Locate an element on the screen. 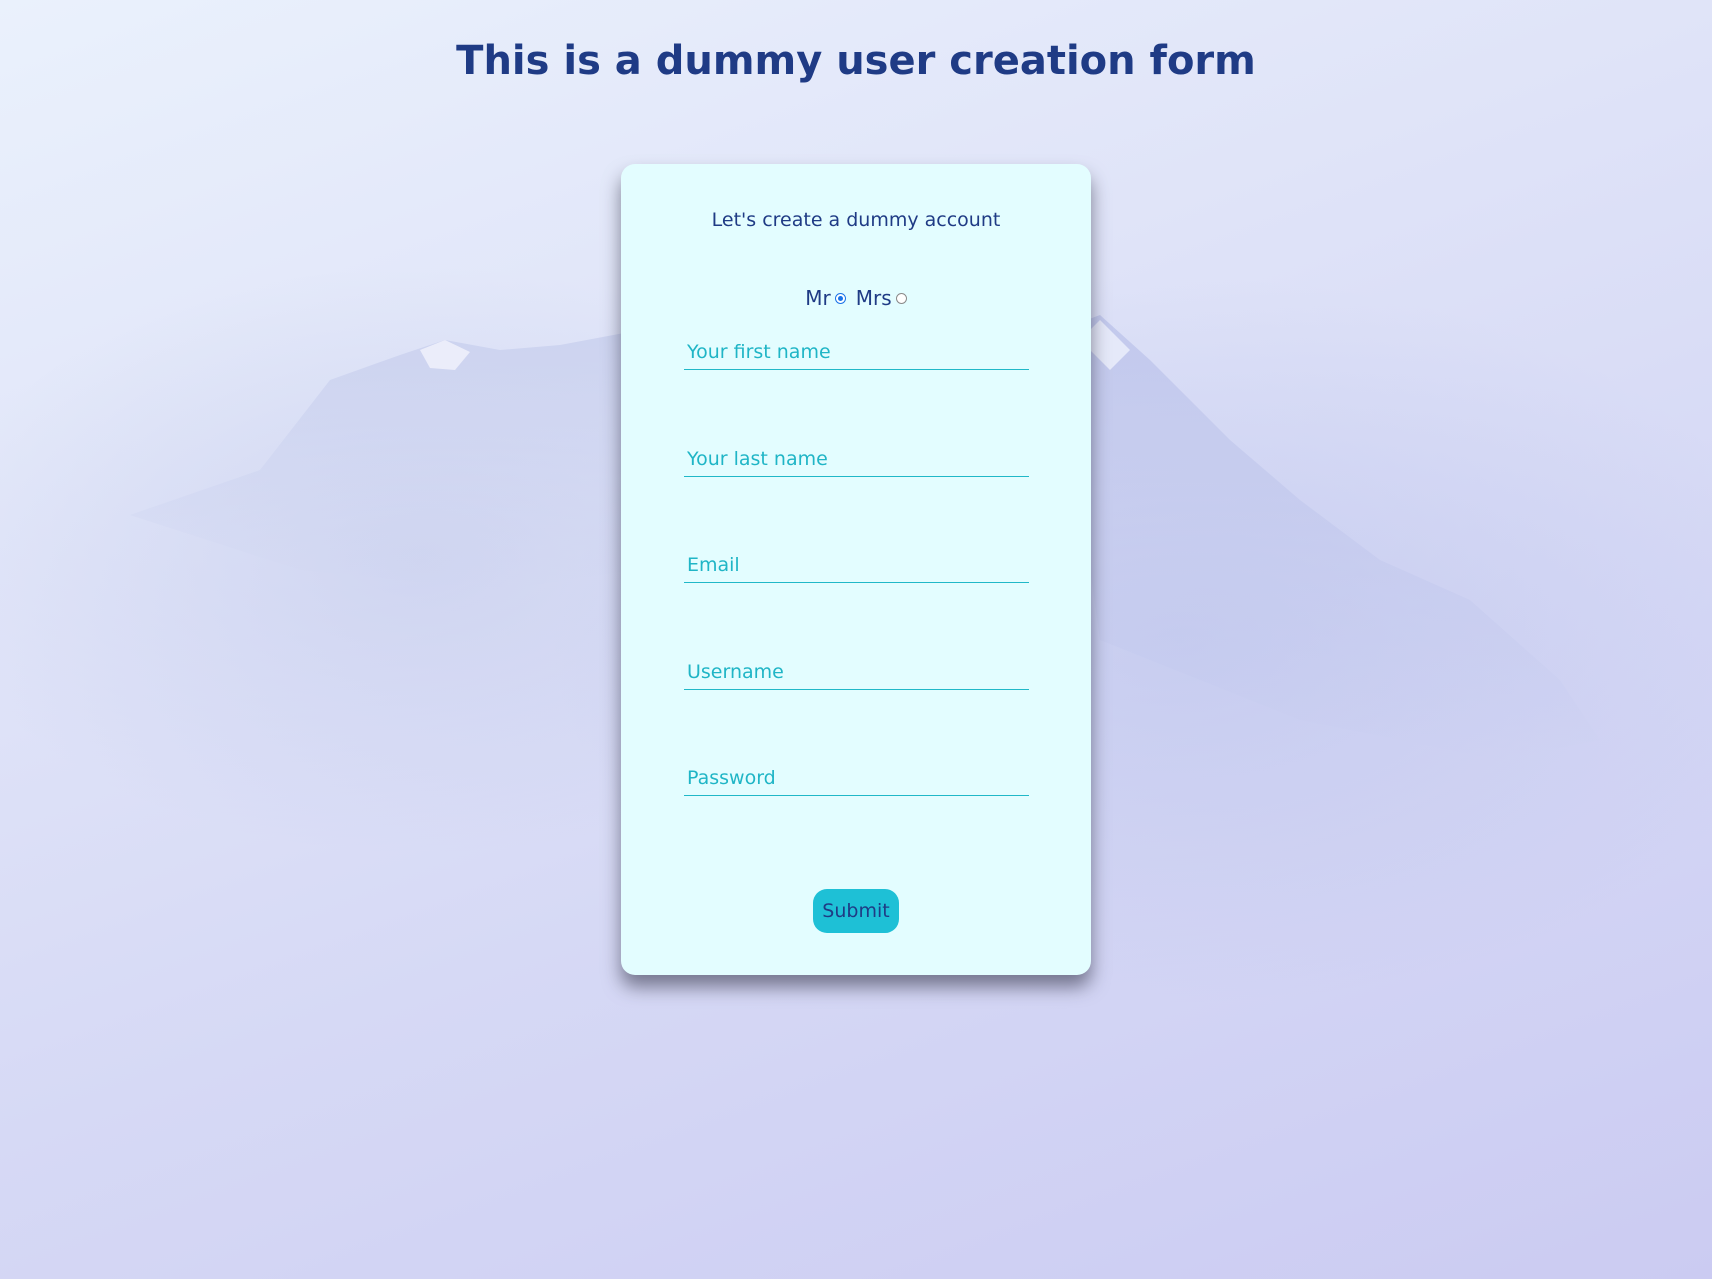  title-option-mrs-label: Mrs is located at coordinates (873, 298).